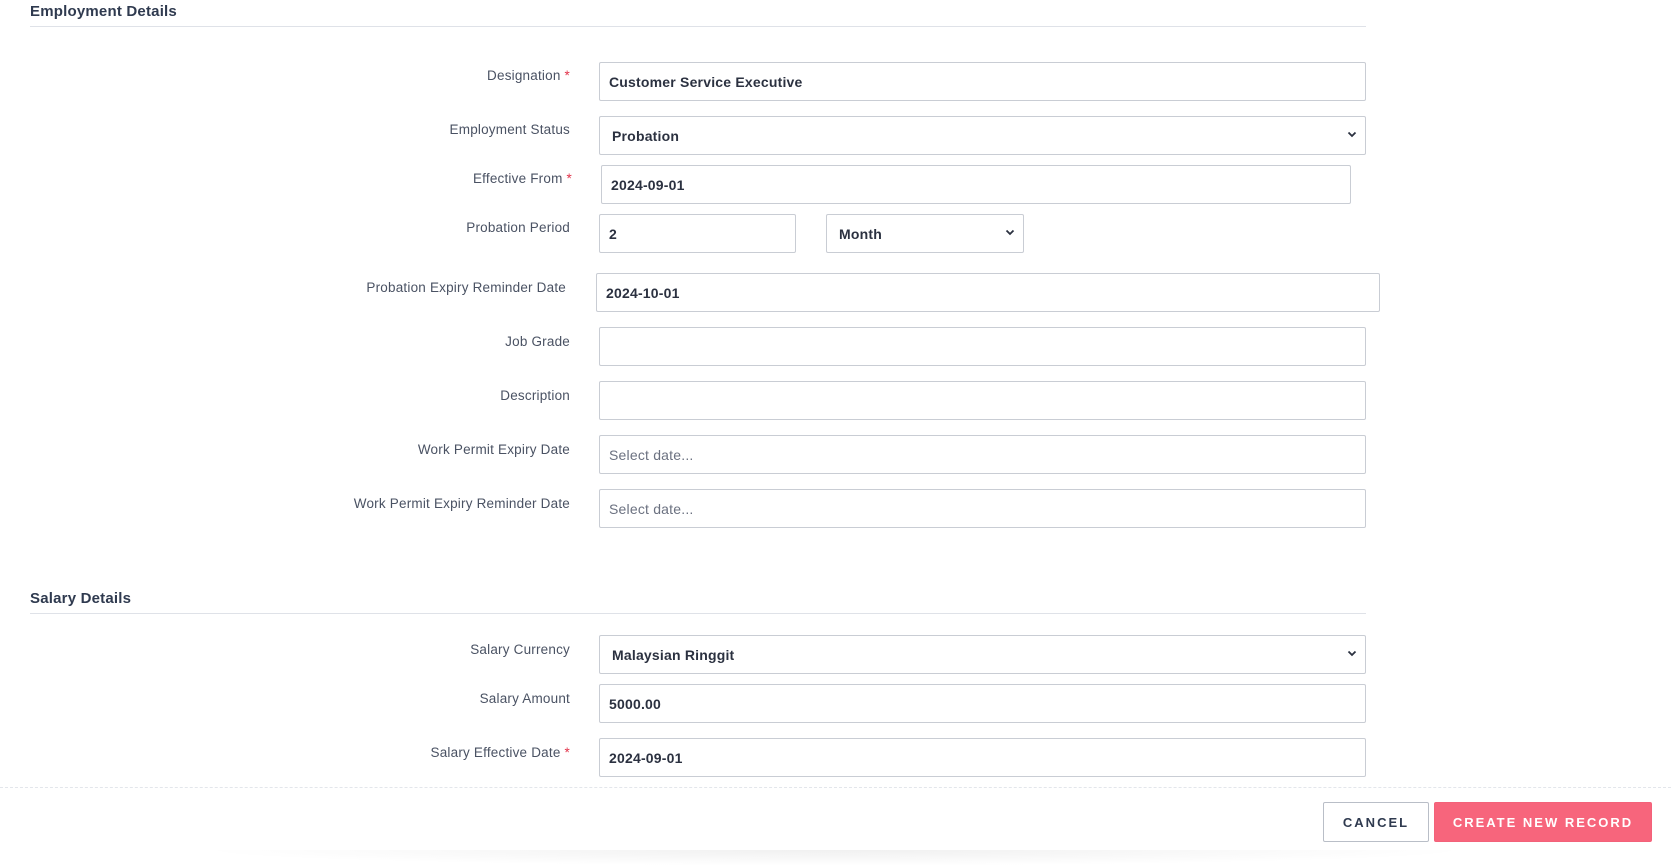  What do you see at coordinates (524, 698) in the screenshot?
I see `salary-amount-label: Salary Amount` at bounding box center [524, 698].